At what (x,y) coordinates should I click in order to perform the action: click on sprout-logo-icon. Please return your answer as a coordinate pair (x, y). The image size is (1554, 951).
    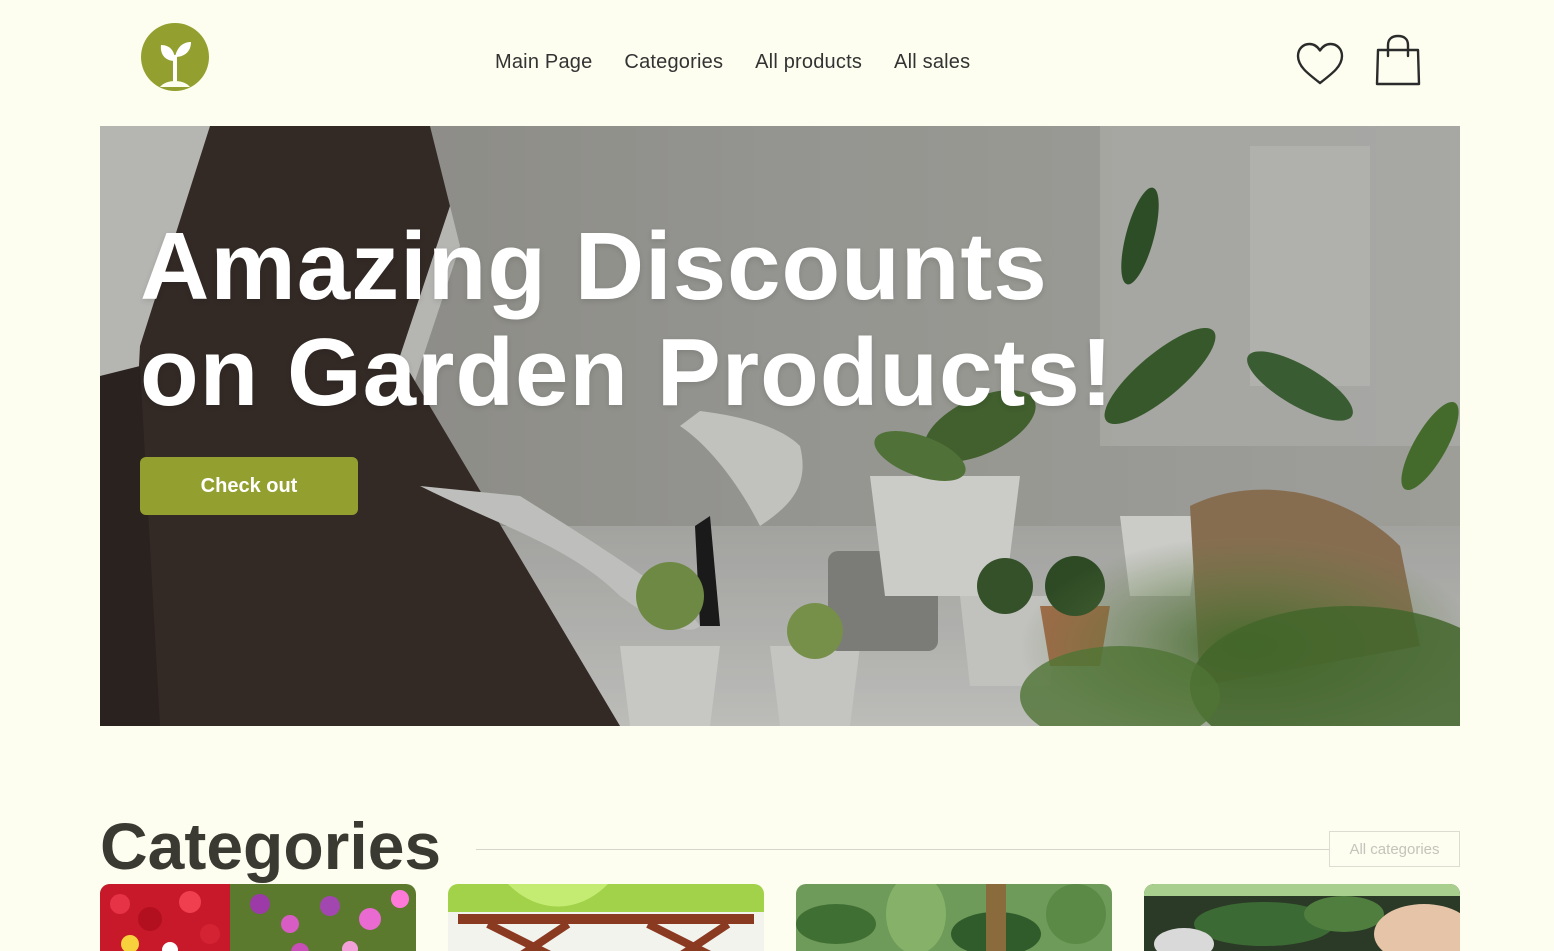
    Looking at the image, I should click on (175, 57).